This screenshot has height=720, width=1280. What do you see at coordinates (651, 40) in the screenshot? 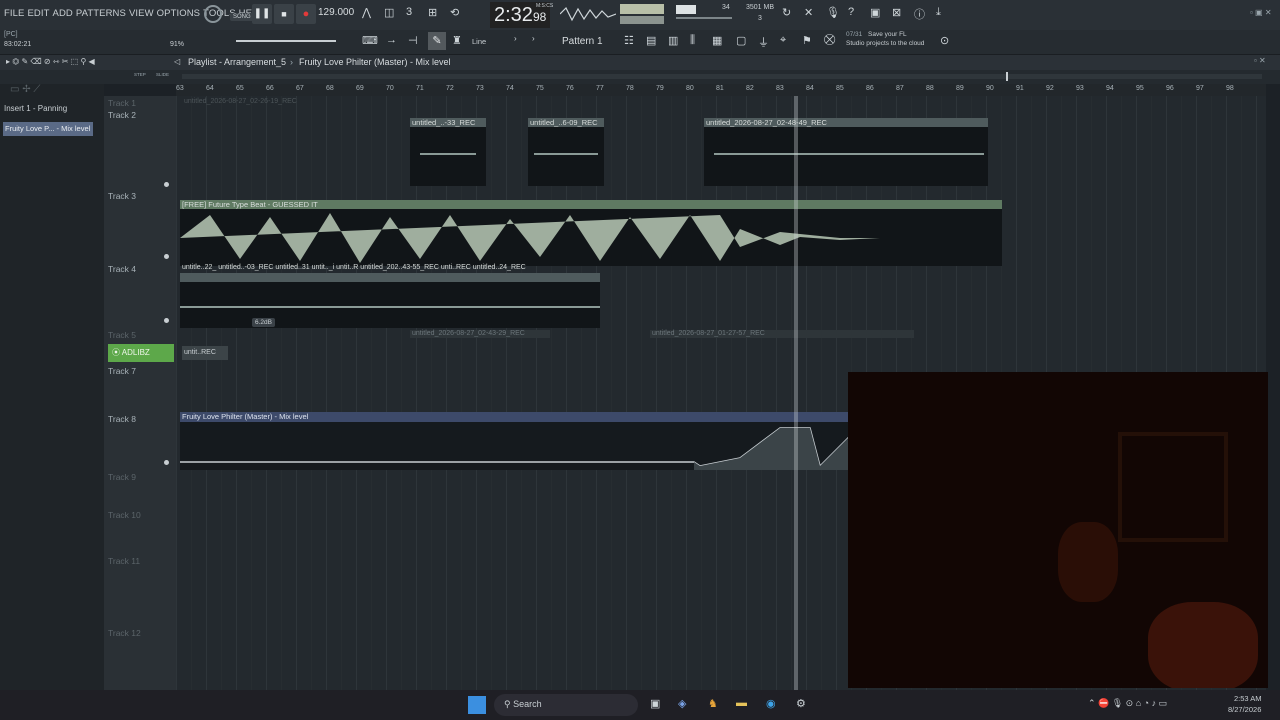
I see `piano-roll-icon: ▤` at bounding box center [651, 40].